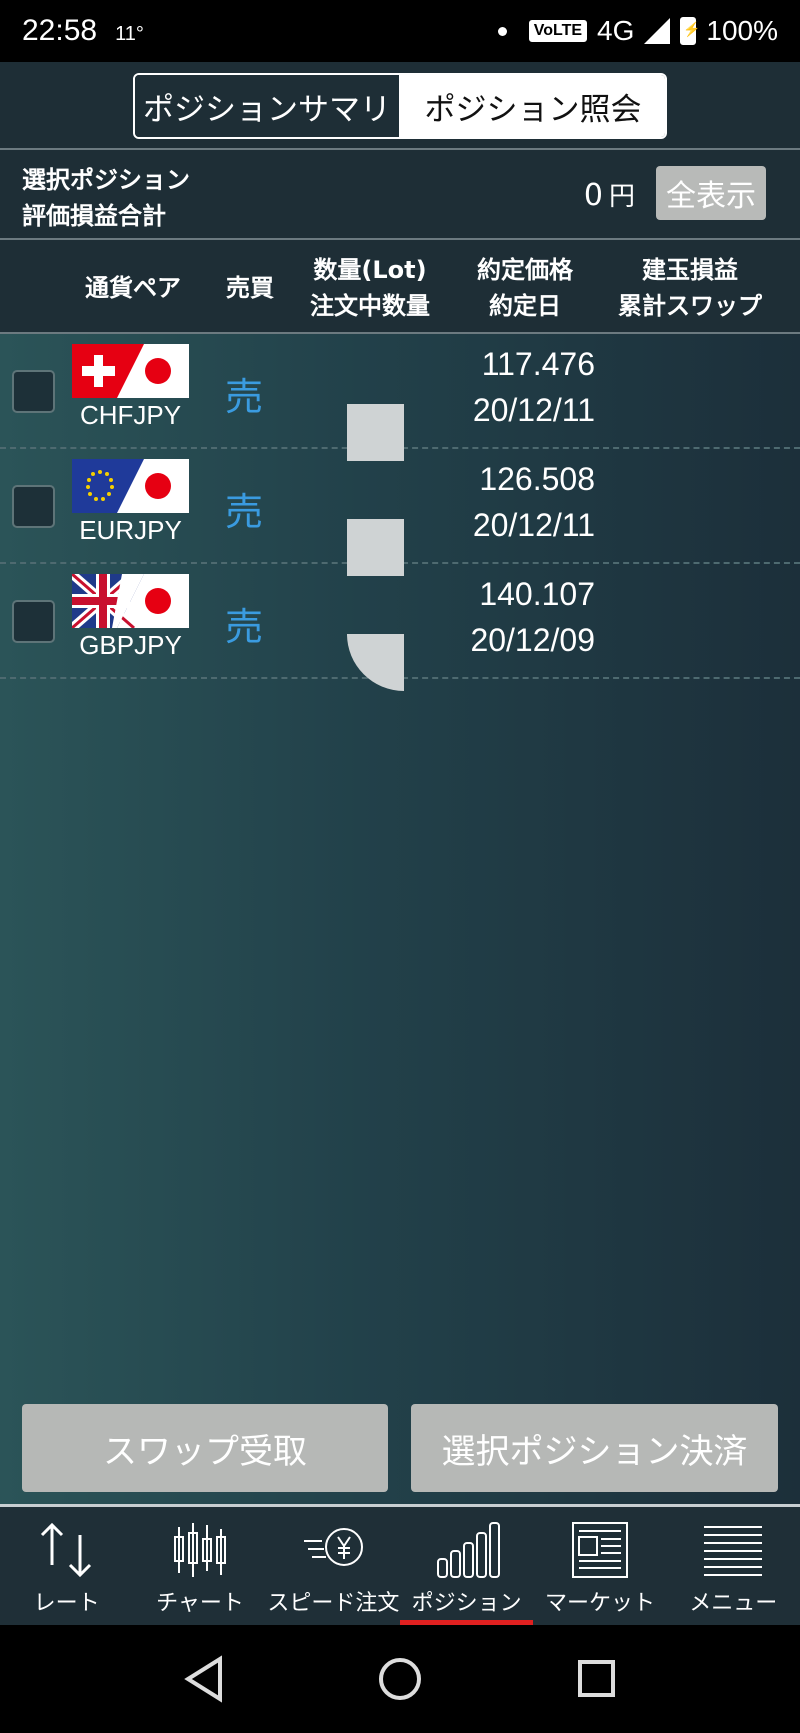 The image size is (800, 1733). I want to click on nav-item-position: ポジション, so click(466, 1566).